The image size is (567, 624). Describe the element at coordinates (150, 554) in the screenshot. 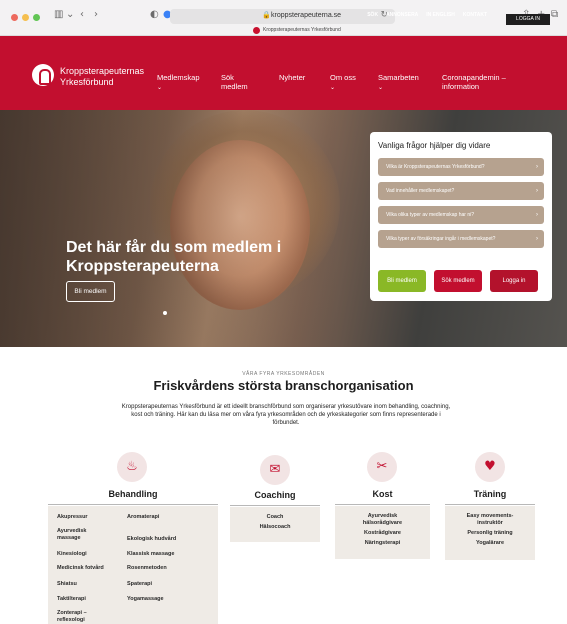

I see `list-item: Klassisk massage` at that location.